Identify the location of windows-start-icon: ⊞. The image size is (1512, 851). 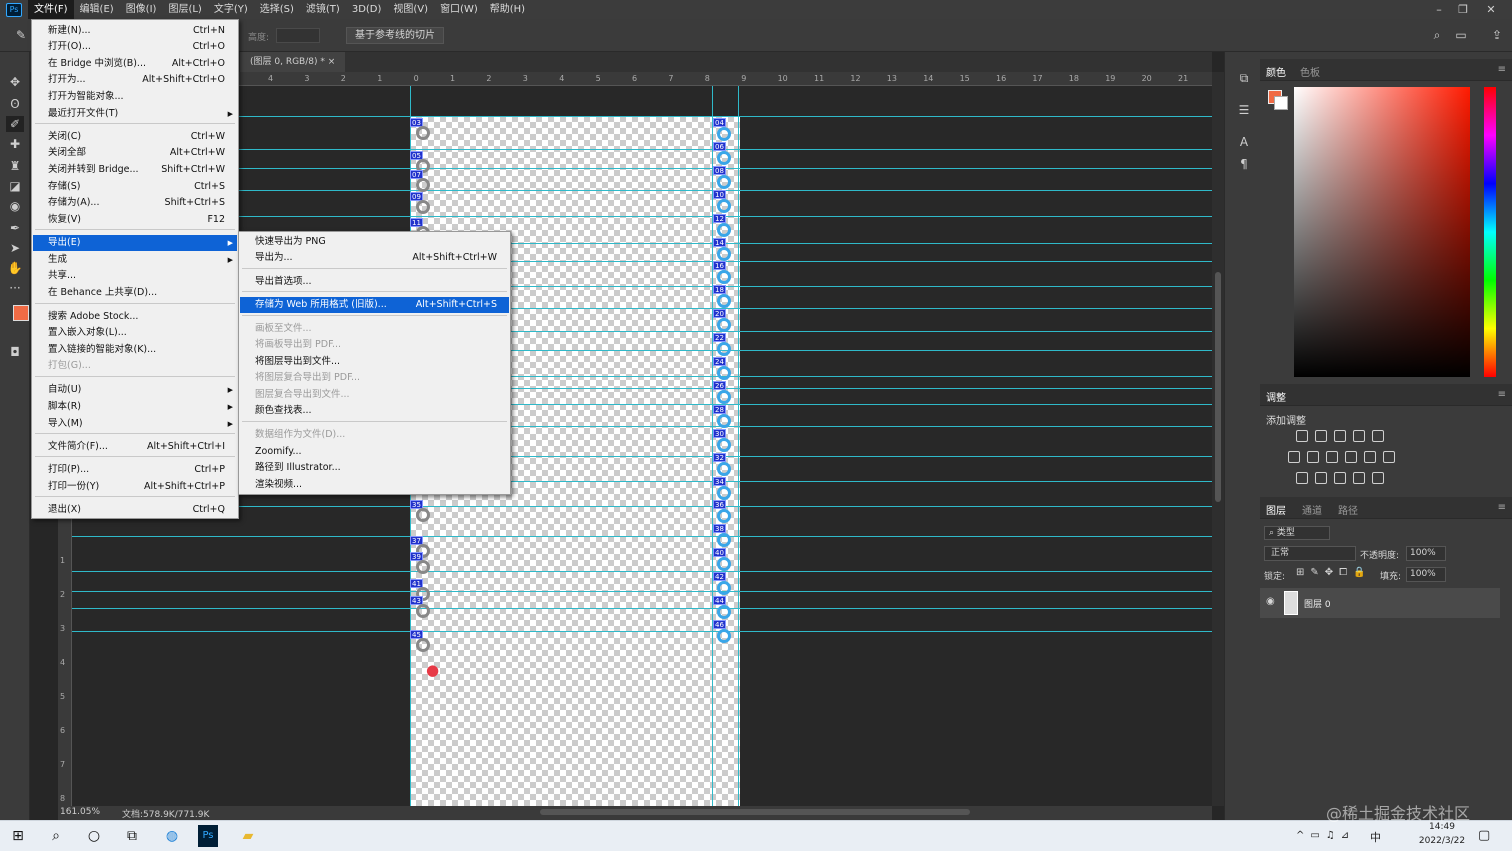
(18, 836).